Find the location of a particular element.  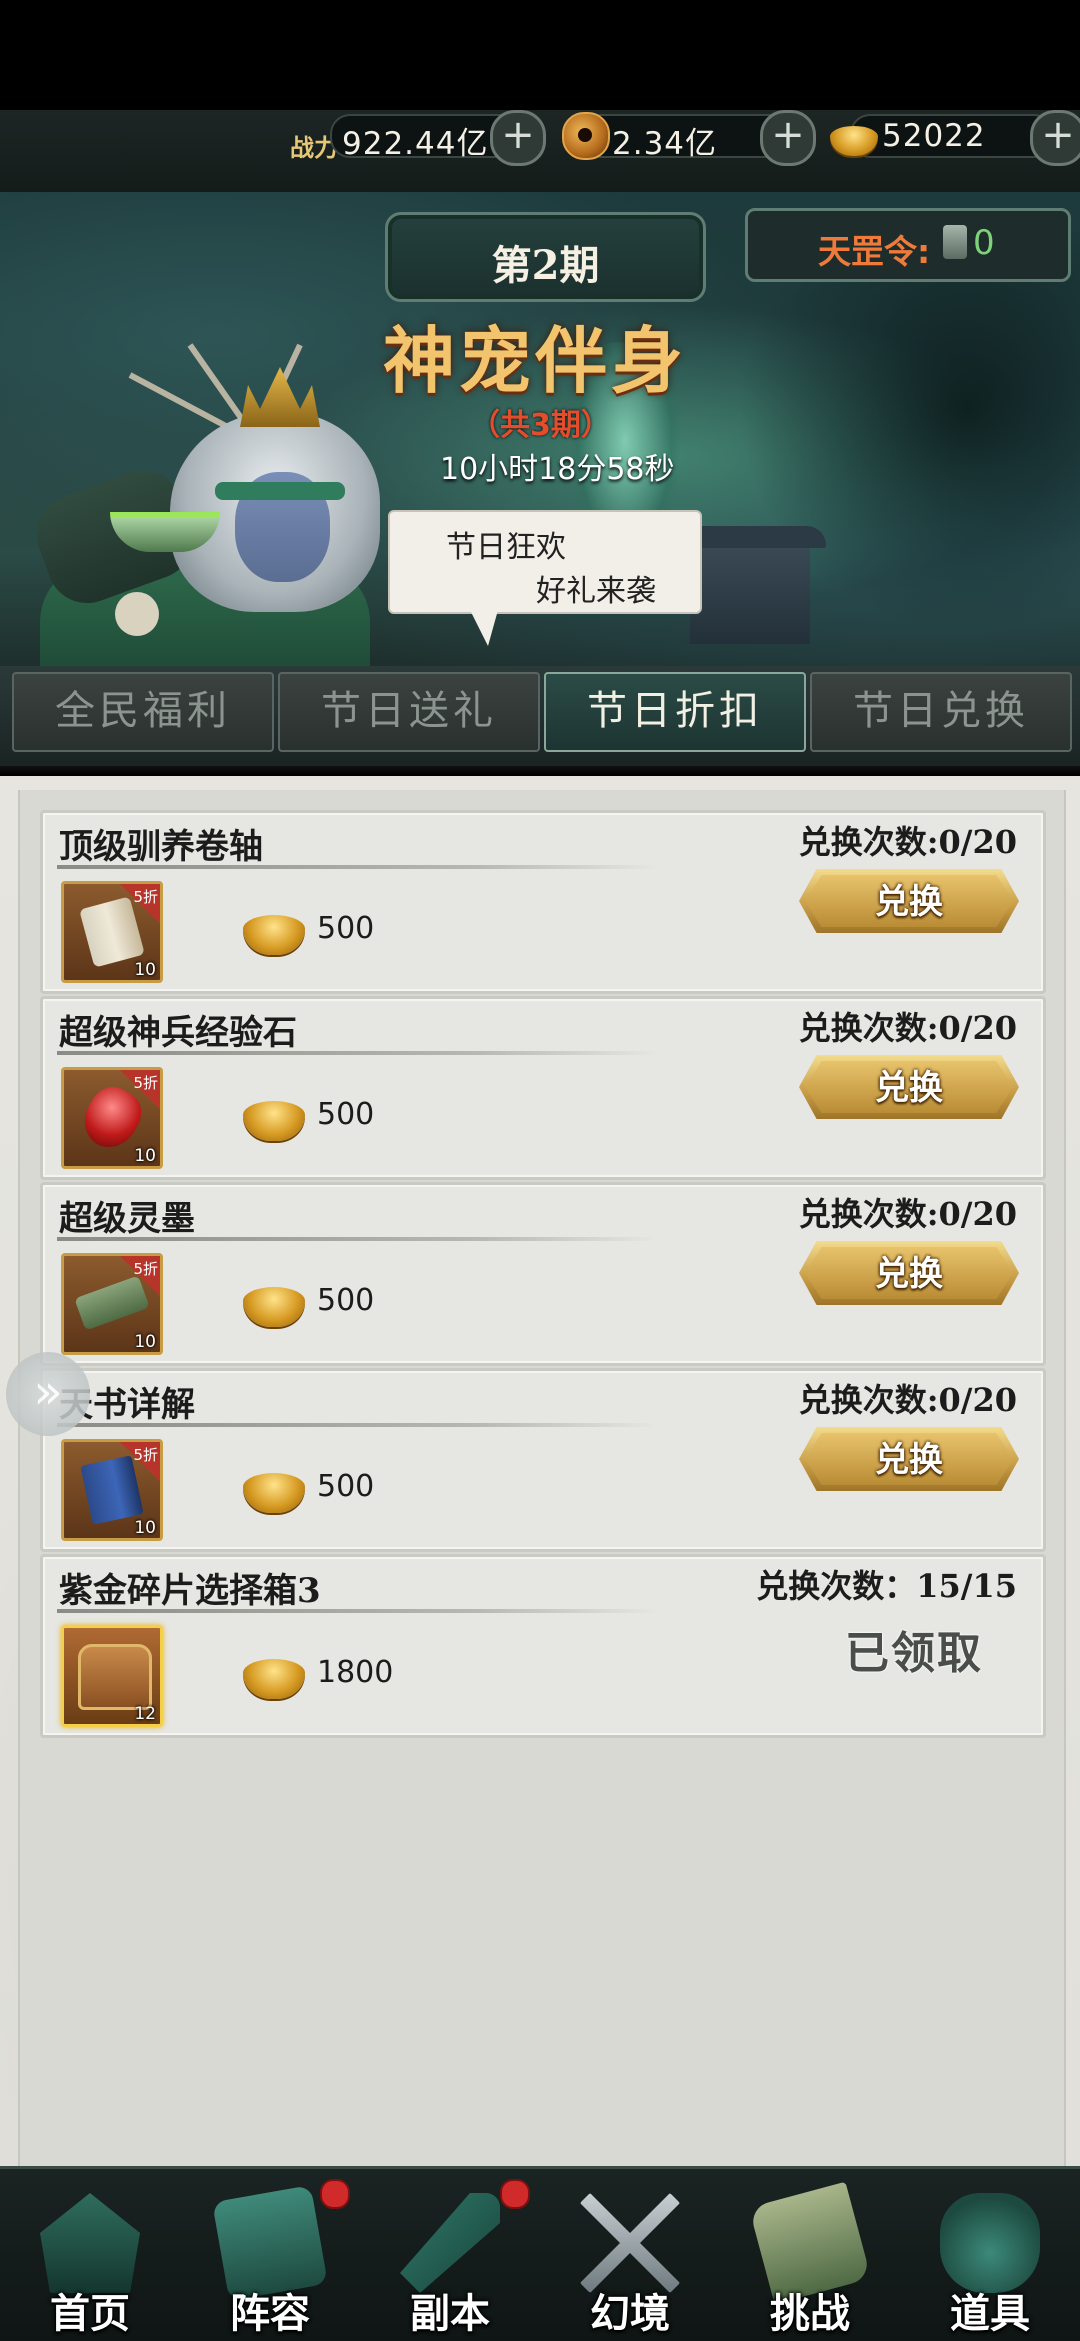

power-value: 922.44亿 is located at coordinates (415, 144).